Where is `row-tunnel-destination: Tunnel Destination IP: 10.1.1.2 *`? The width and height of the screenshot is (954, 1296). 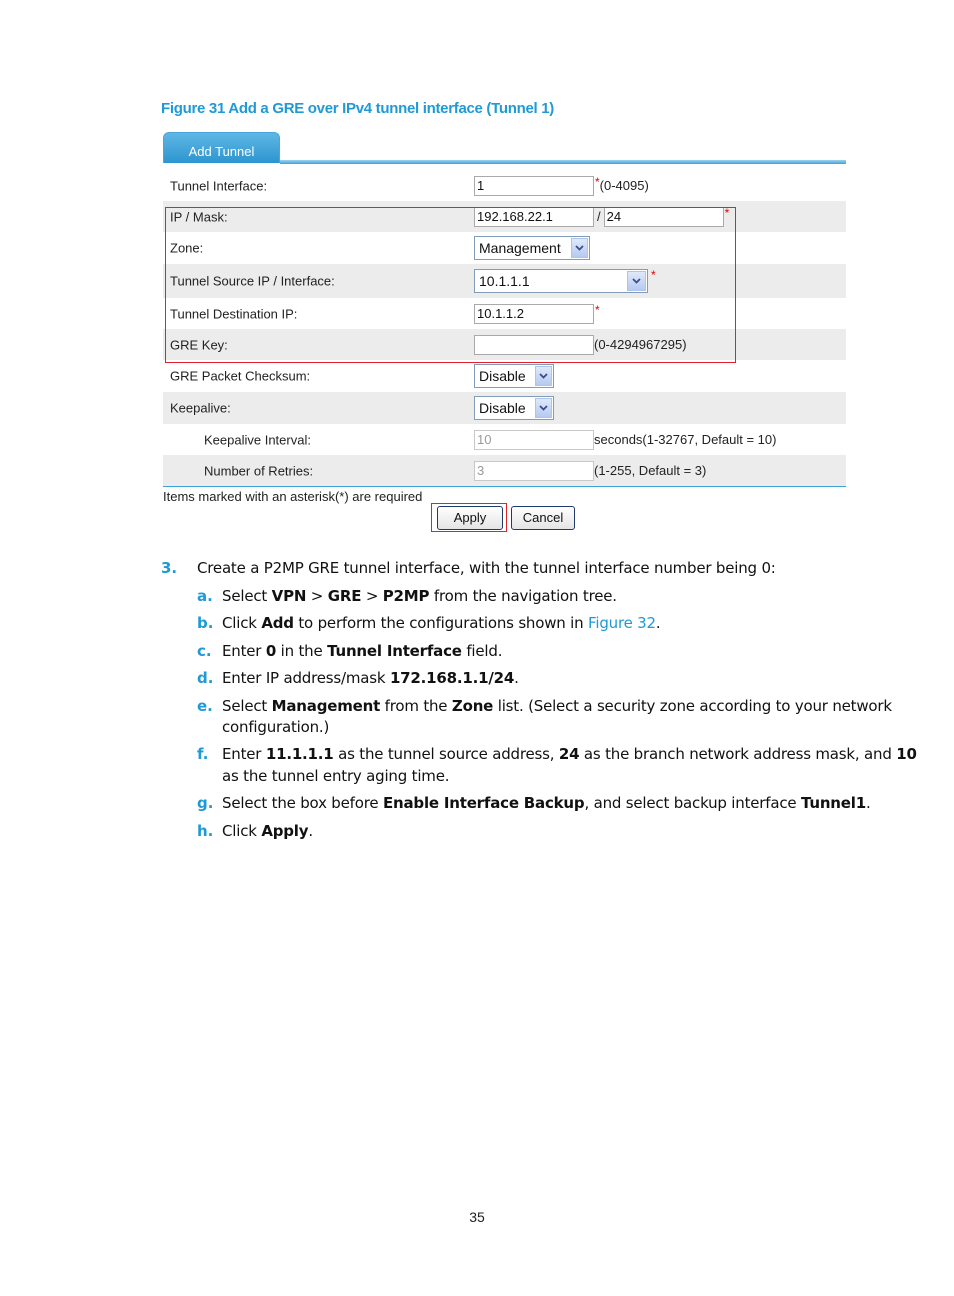 row-tunnel-destination: Tunnel Destination IP: 10.1.1.2 * is located at coordinates (504, 313).